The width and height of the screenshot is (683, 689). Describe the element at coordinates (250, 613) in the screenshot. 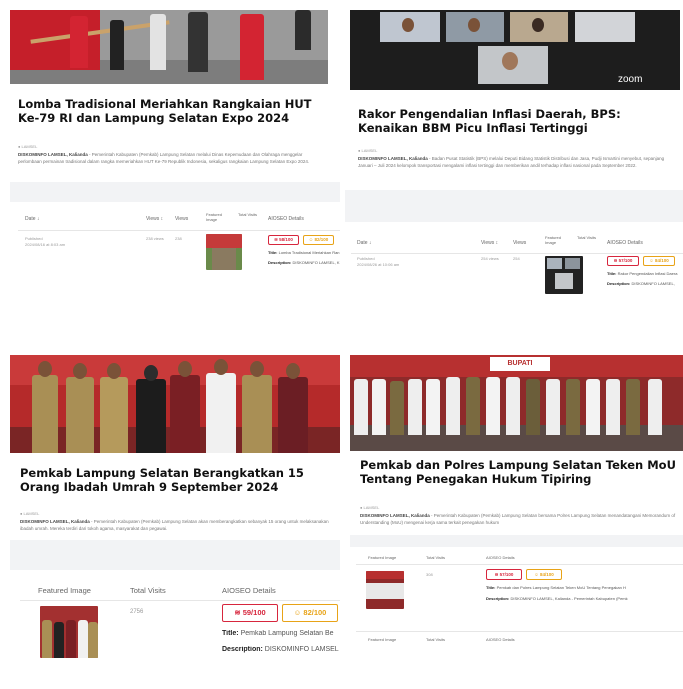

I see `seo-score-badge: ≋ 59/100` at that location.